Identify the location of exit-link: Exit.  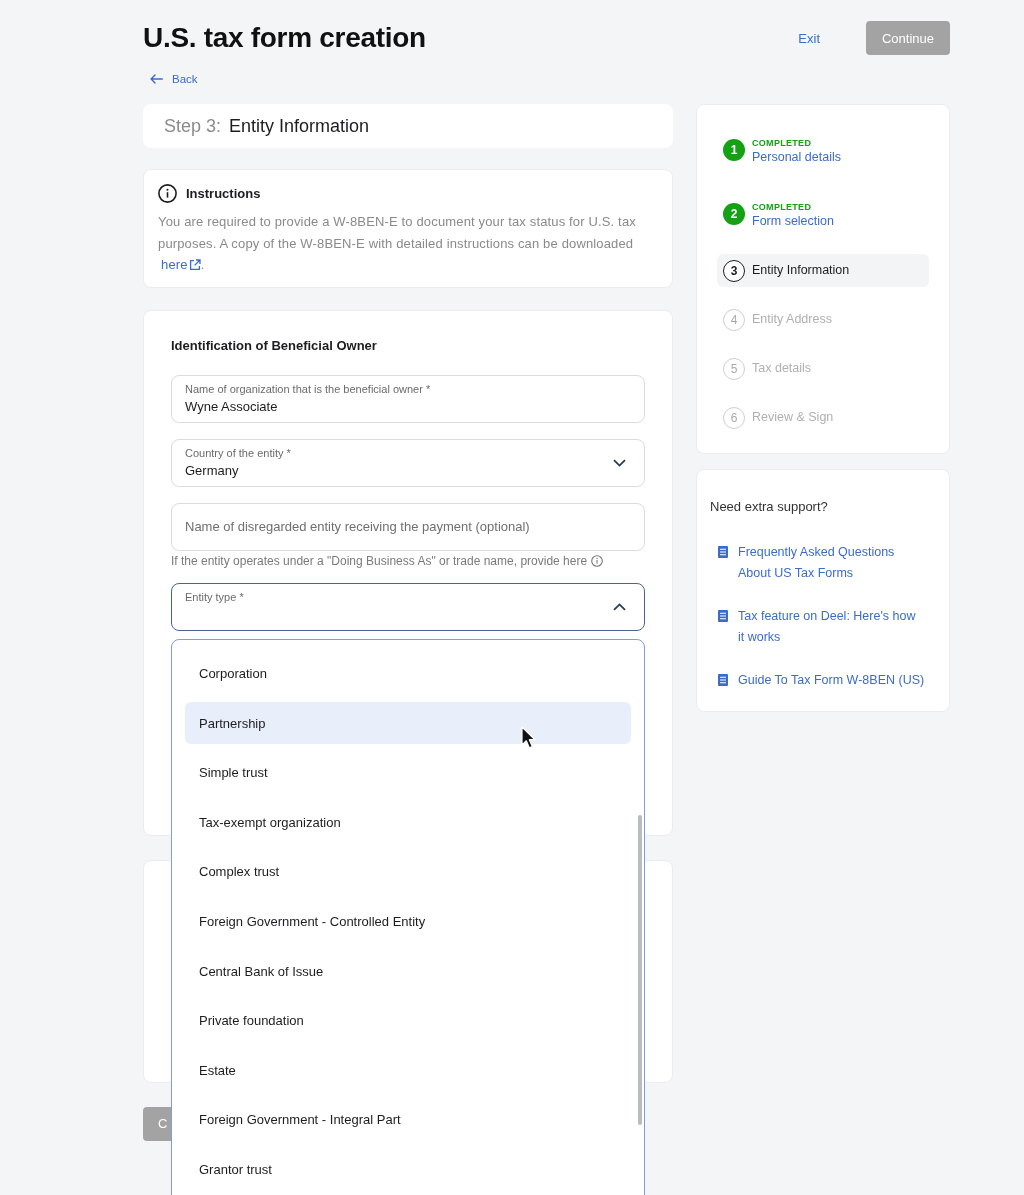
(809, 38).